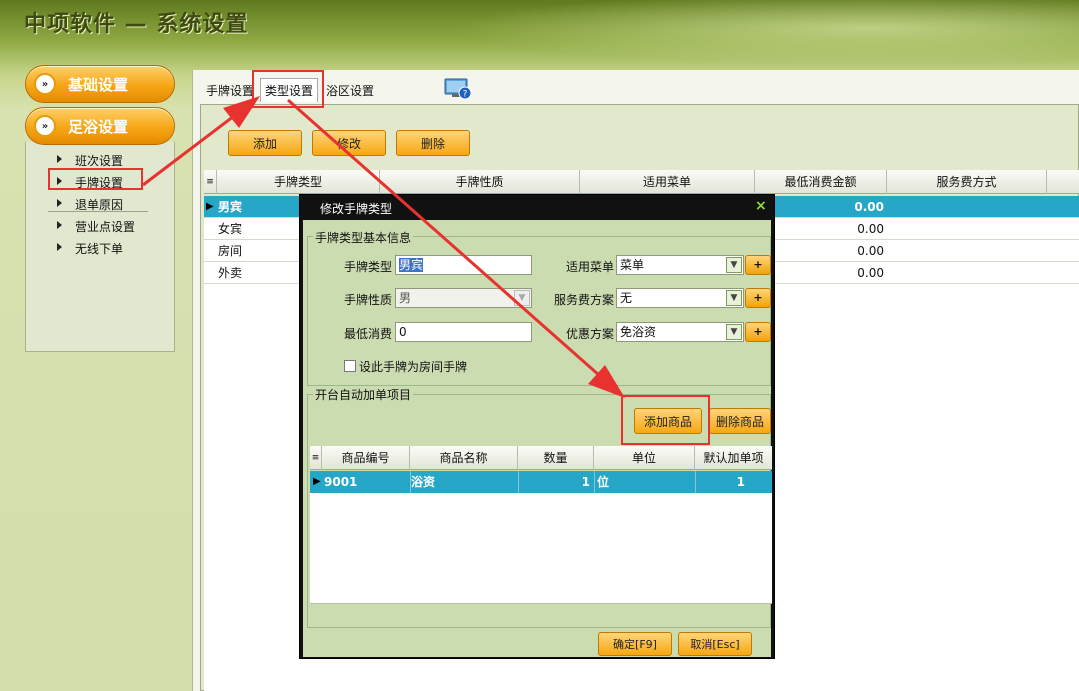  What do you see at coordinates (105, 227) in the screenshot?
I see `sidebar-item-label: 营业点设置` at bounding box center [105, 227].